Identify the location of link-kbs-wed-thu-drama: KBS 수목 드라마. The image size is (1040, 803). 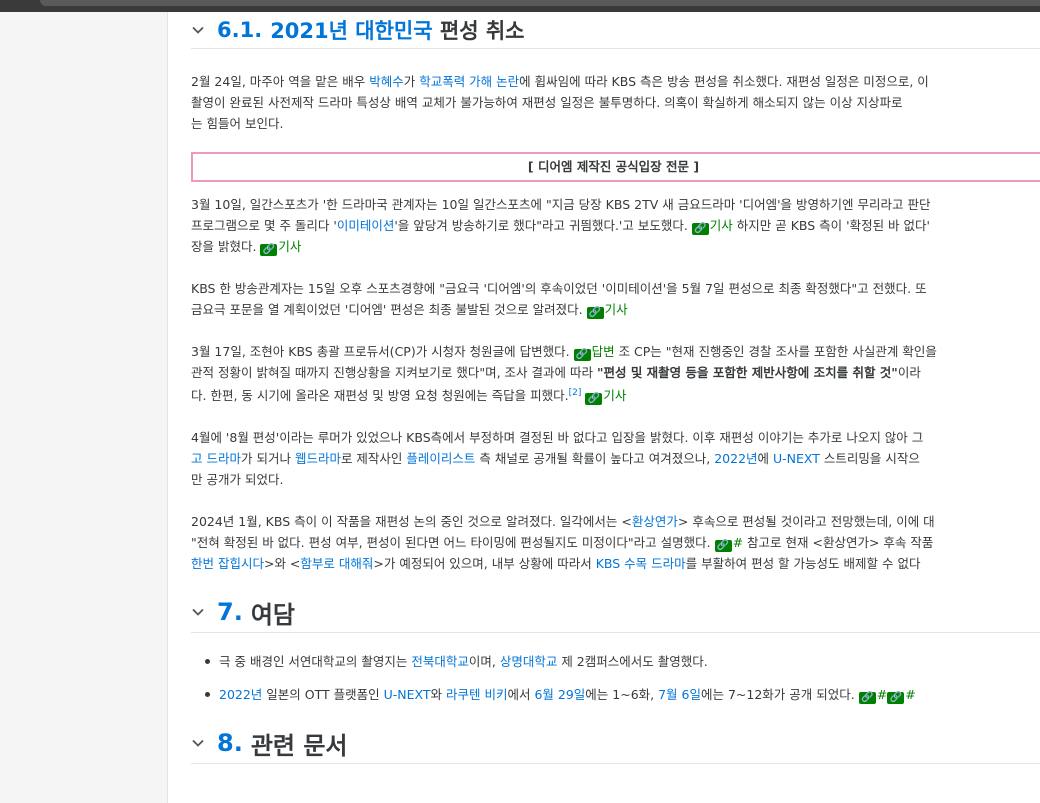
(641, 563).